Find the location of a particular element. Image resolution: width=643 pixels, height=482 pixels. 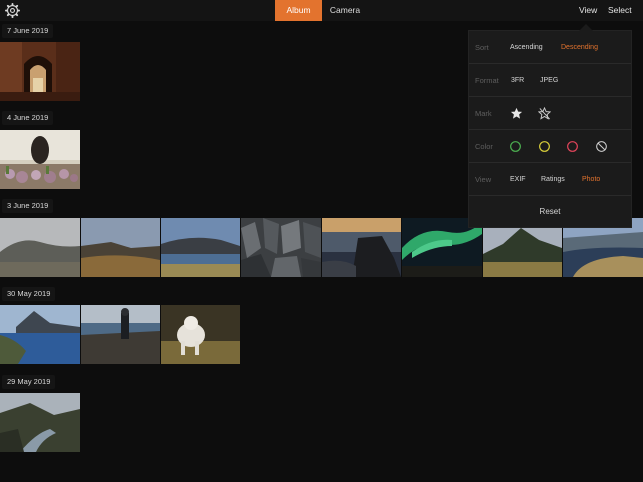

sort-label: Sort is located at coordinates (482, 47).